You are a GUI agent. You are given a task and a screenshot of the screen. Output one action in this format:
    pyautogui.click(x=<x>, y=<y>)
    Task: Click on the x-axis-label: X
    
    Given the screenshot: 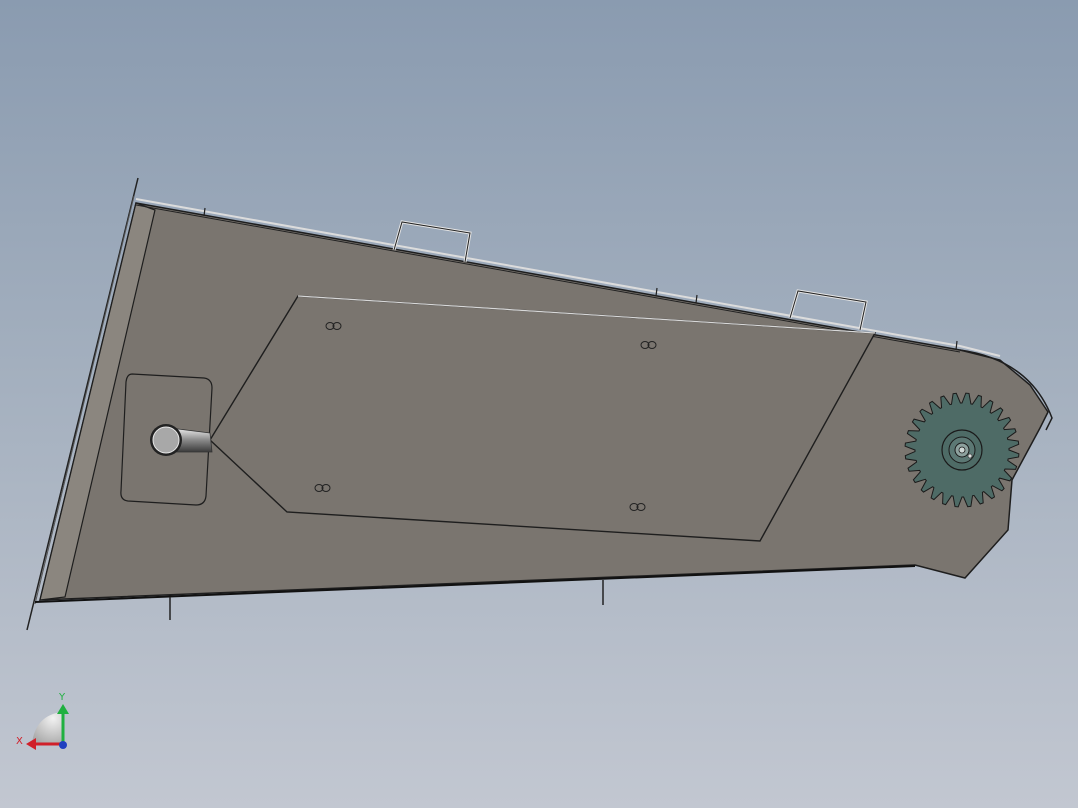 What is the action you would take?
    pyautogui.click(x=19, y=741)
    